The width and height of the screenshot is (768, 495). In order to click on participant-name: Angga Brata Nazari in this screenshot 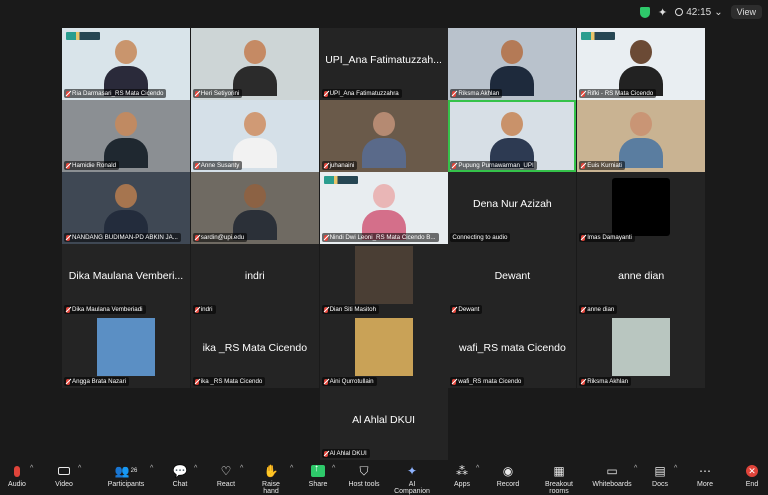, I will do `click(99, 381)`.